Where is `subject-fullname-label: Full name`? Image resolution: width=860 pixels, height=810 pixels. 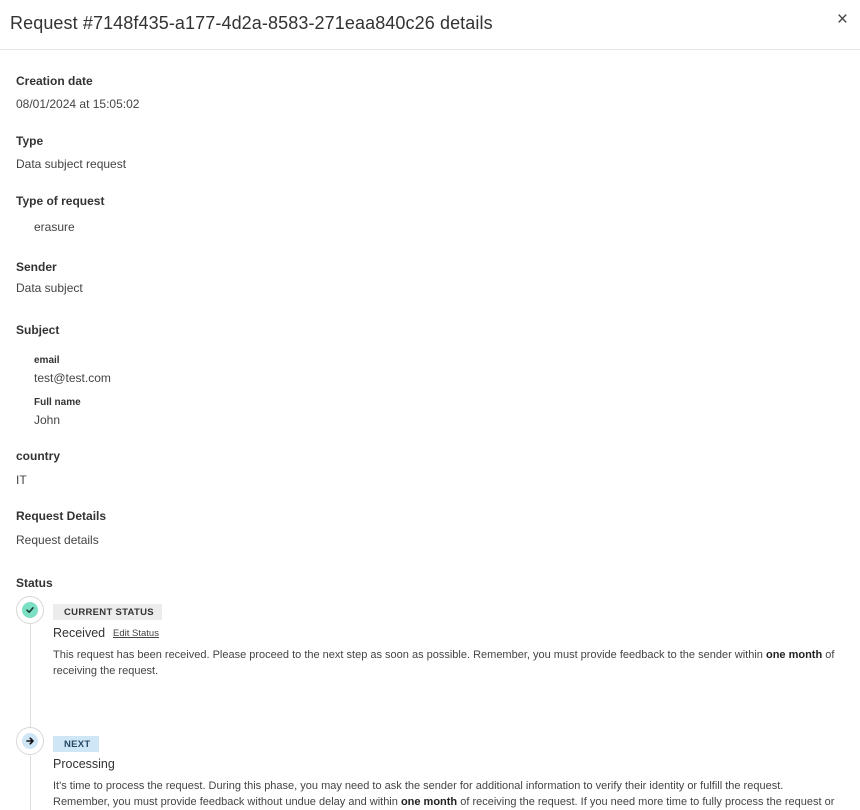
subject-fullname-label: Full name is located at coordinates (57, 402).